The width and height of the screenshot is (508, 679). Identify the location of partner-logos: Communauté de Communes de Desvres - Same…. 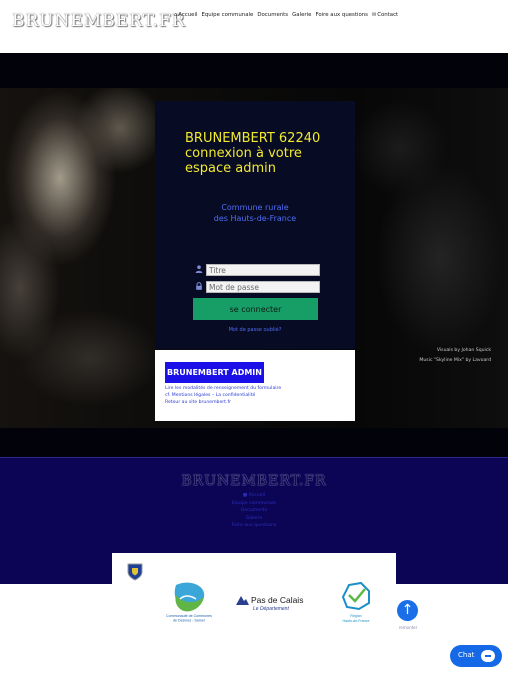
(254, 616).